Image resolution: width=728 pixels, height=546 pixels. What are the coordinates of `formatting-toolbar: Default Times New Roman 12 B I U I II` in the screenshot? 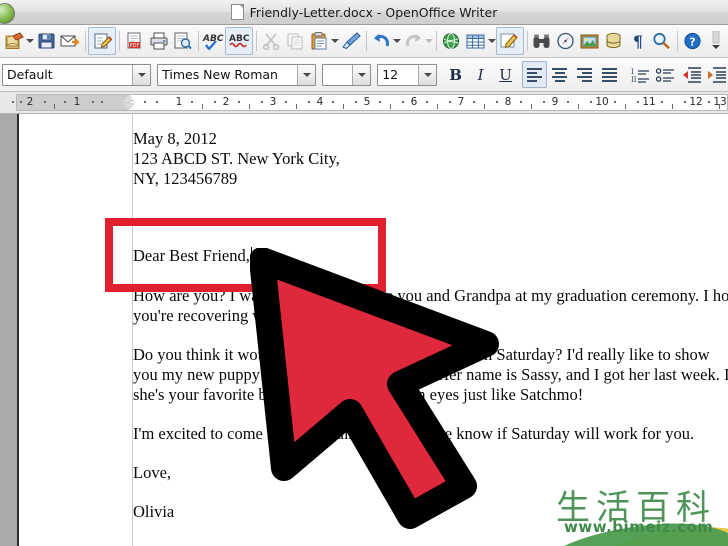 It's located at (364, 75).